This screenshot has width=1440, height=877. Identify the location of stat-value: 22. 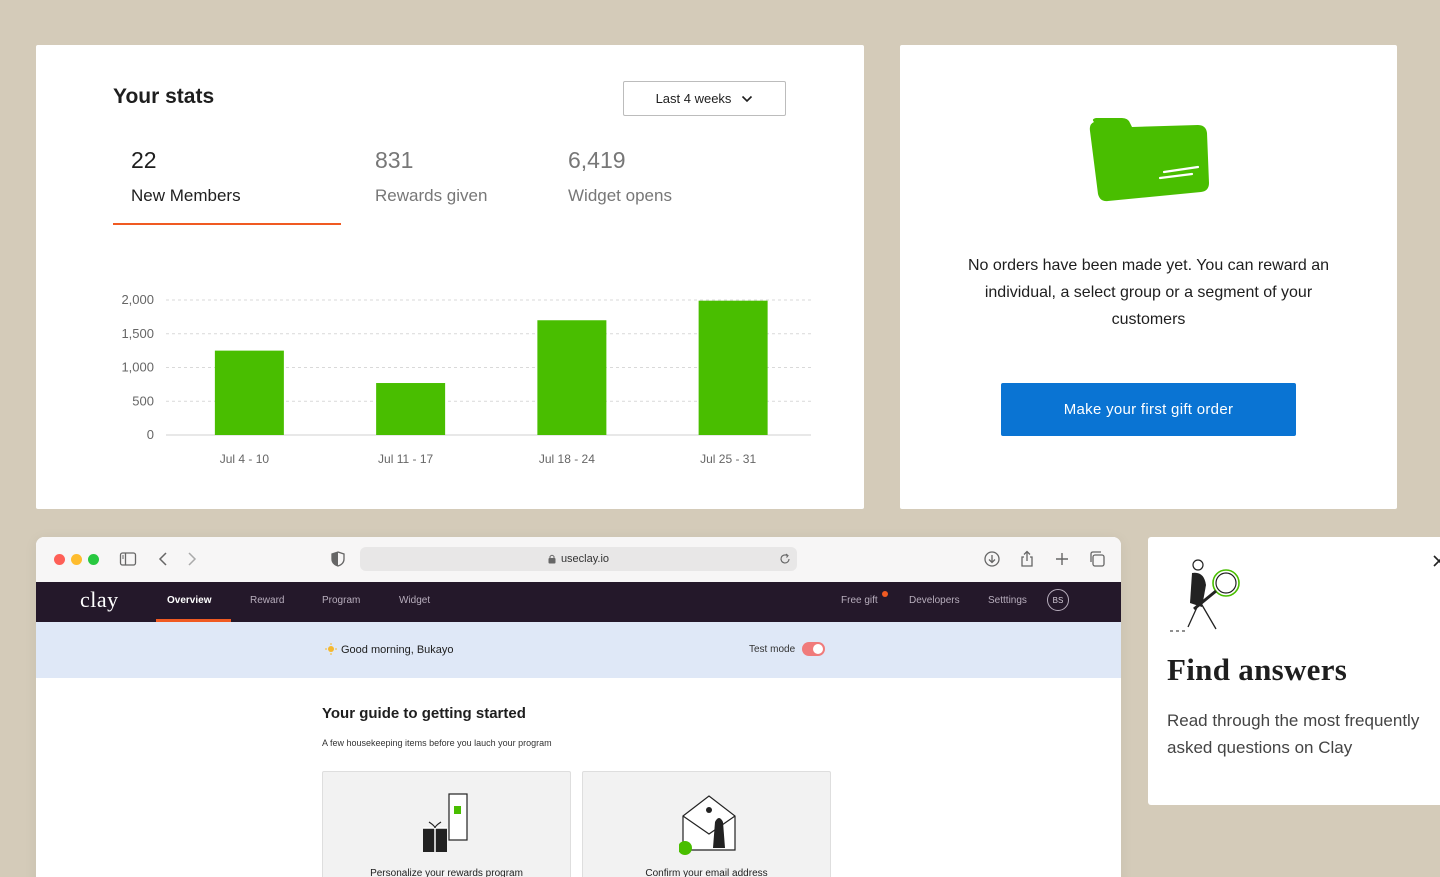
(144, 160).